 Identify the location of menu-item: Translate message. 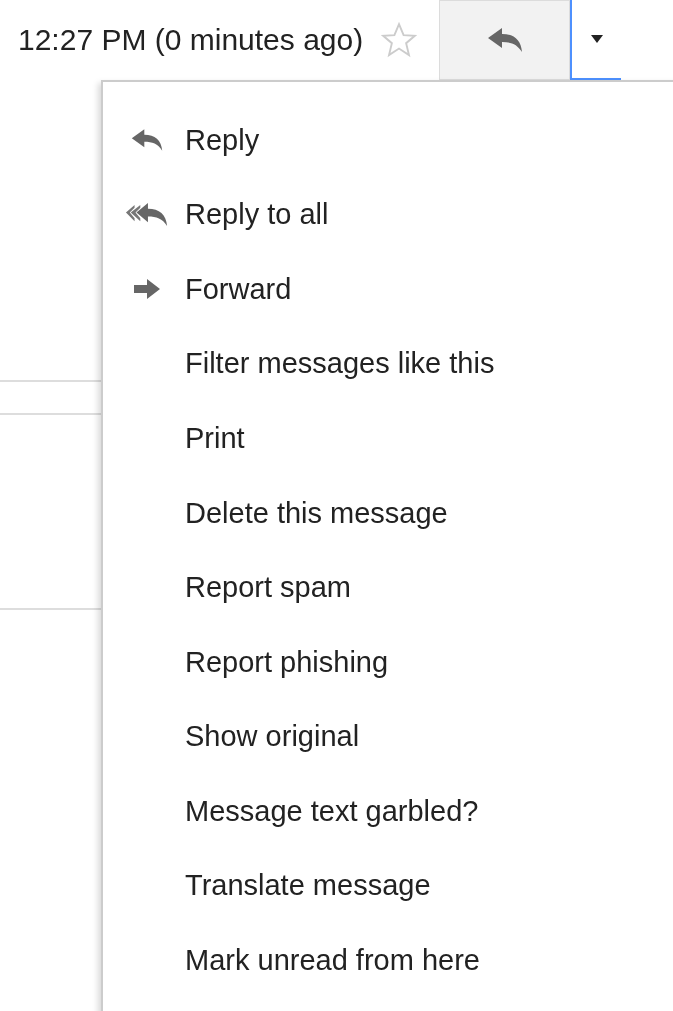
(388, 886).